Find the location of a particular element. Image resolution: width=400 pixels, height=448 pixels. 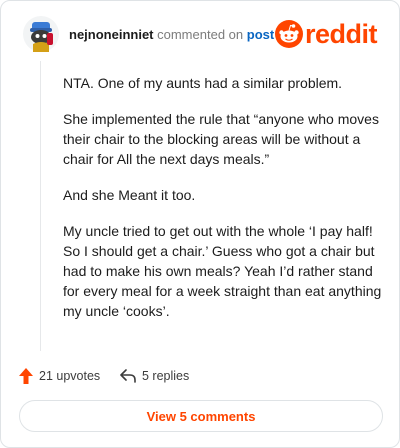

brand-text: reddit is located at coordinates (341, 34).